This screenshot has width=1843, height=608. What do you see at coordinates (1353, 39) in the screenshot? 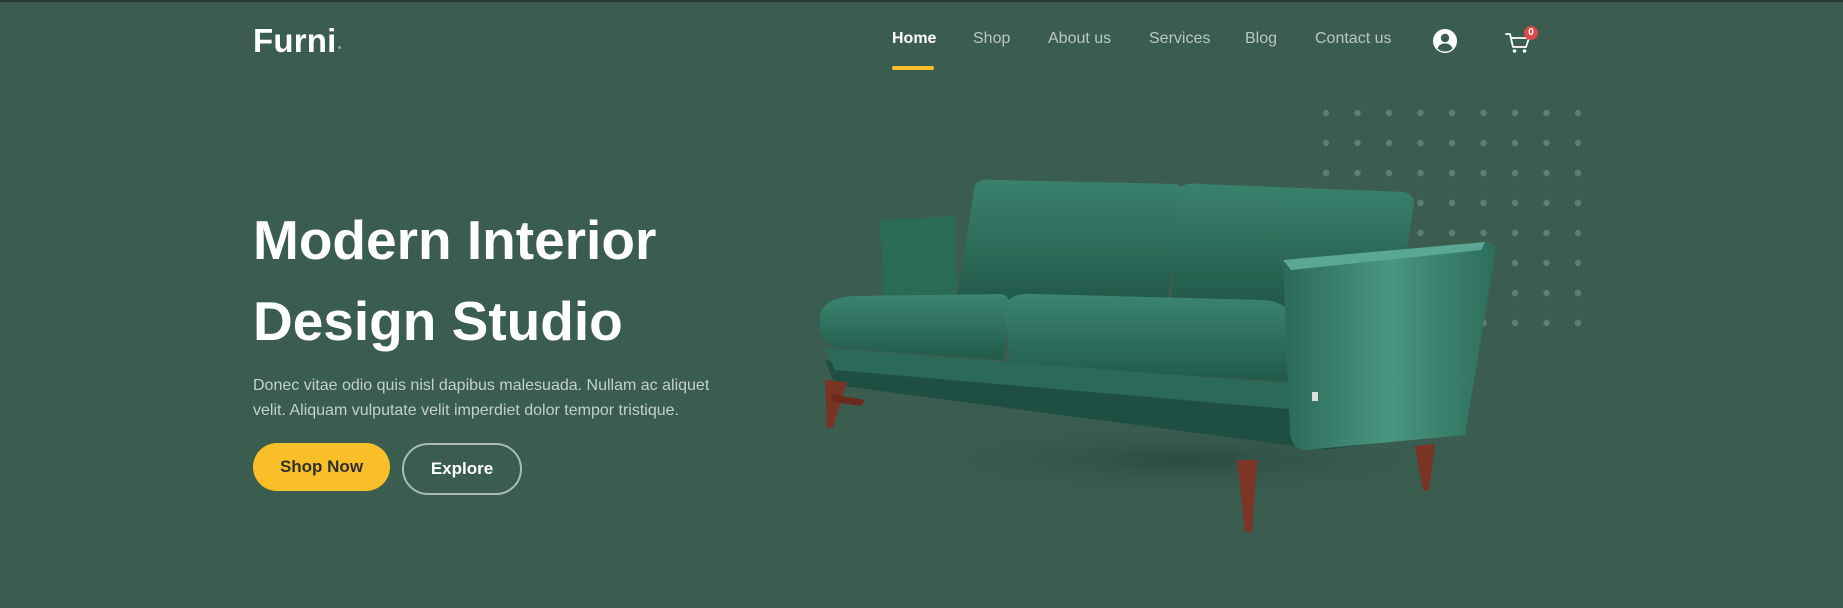
I see `nav-contact-us: Contact us` at bounding box center [1353, 39].